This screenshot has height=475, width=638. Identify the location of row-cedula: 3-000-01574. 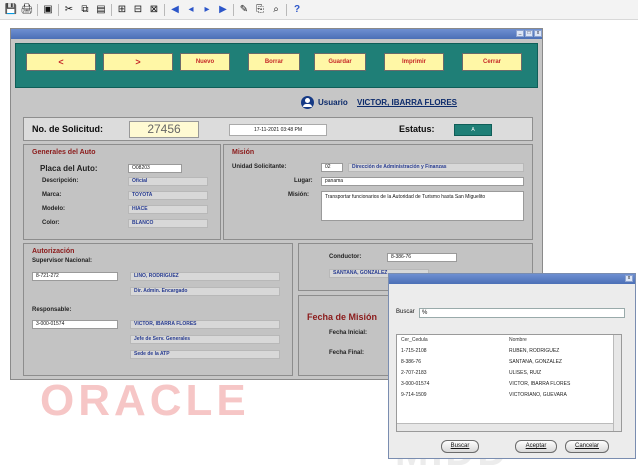
(415, 384).